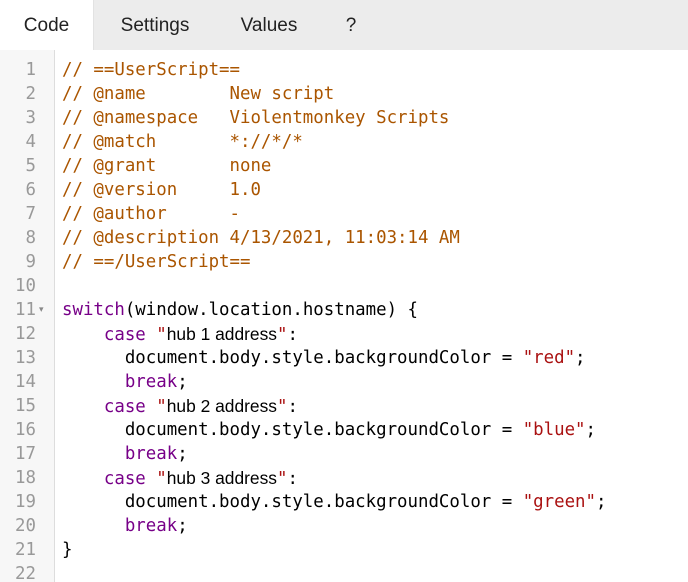 The width and height of the screenshot is (688, 582). What do you see at coordinates (25, 382) in the screenshot?
I see `line-number: 14` at bounding box center [25, 382].